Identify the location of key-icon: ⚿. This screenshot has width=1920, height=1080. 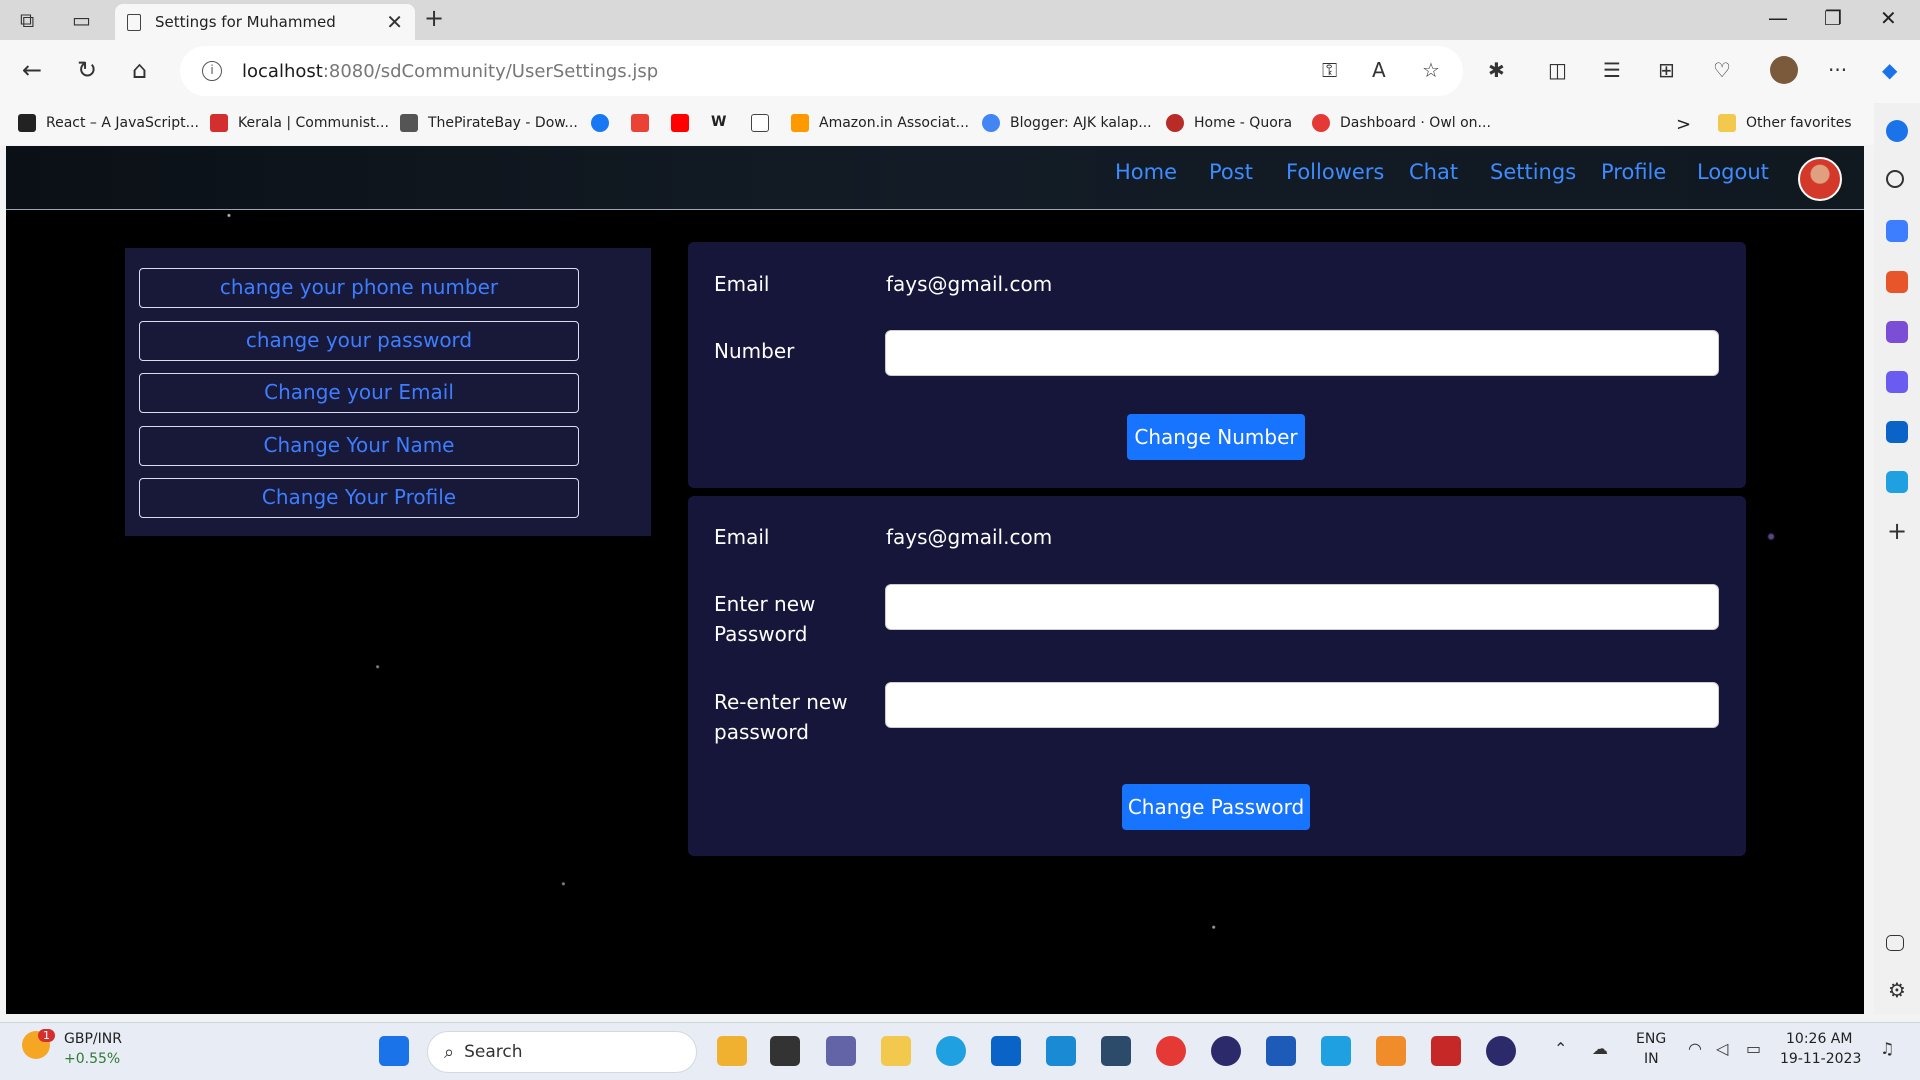
(1329, 70).